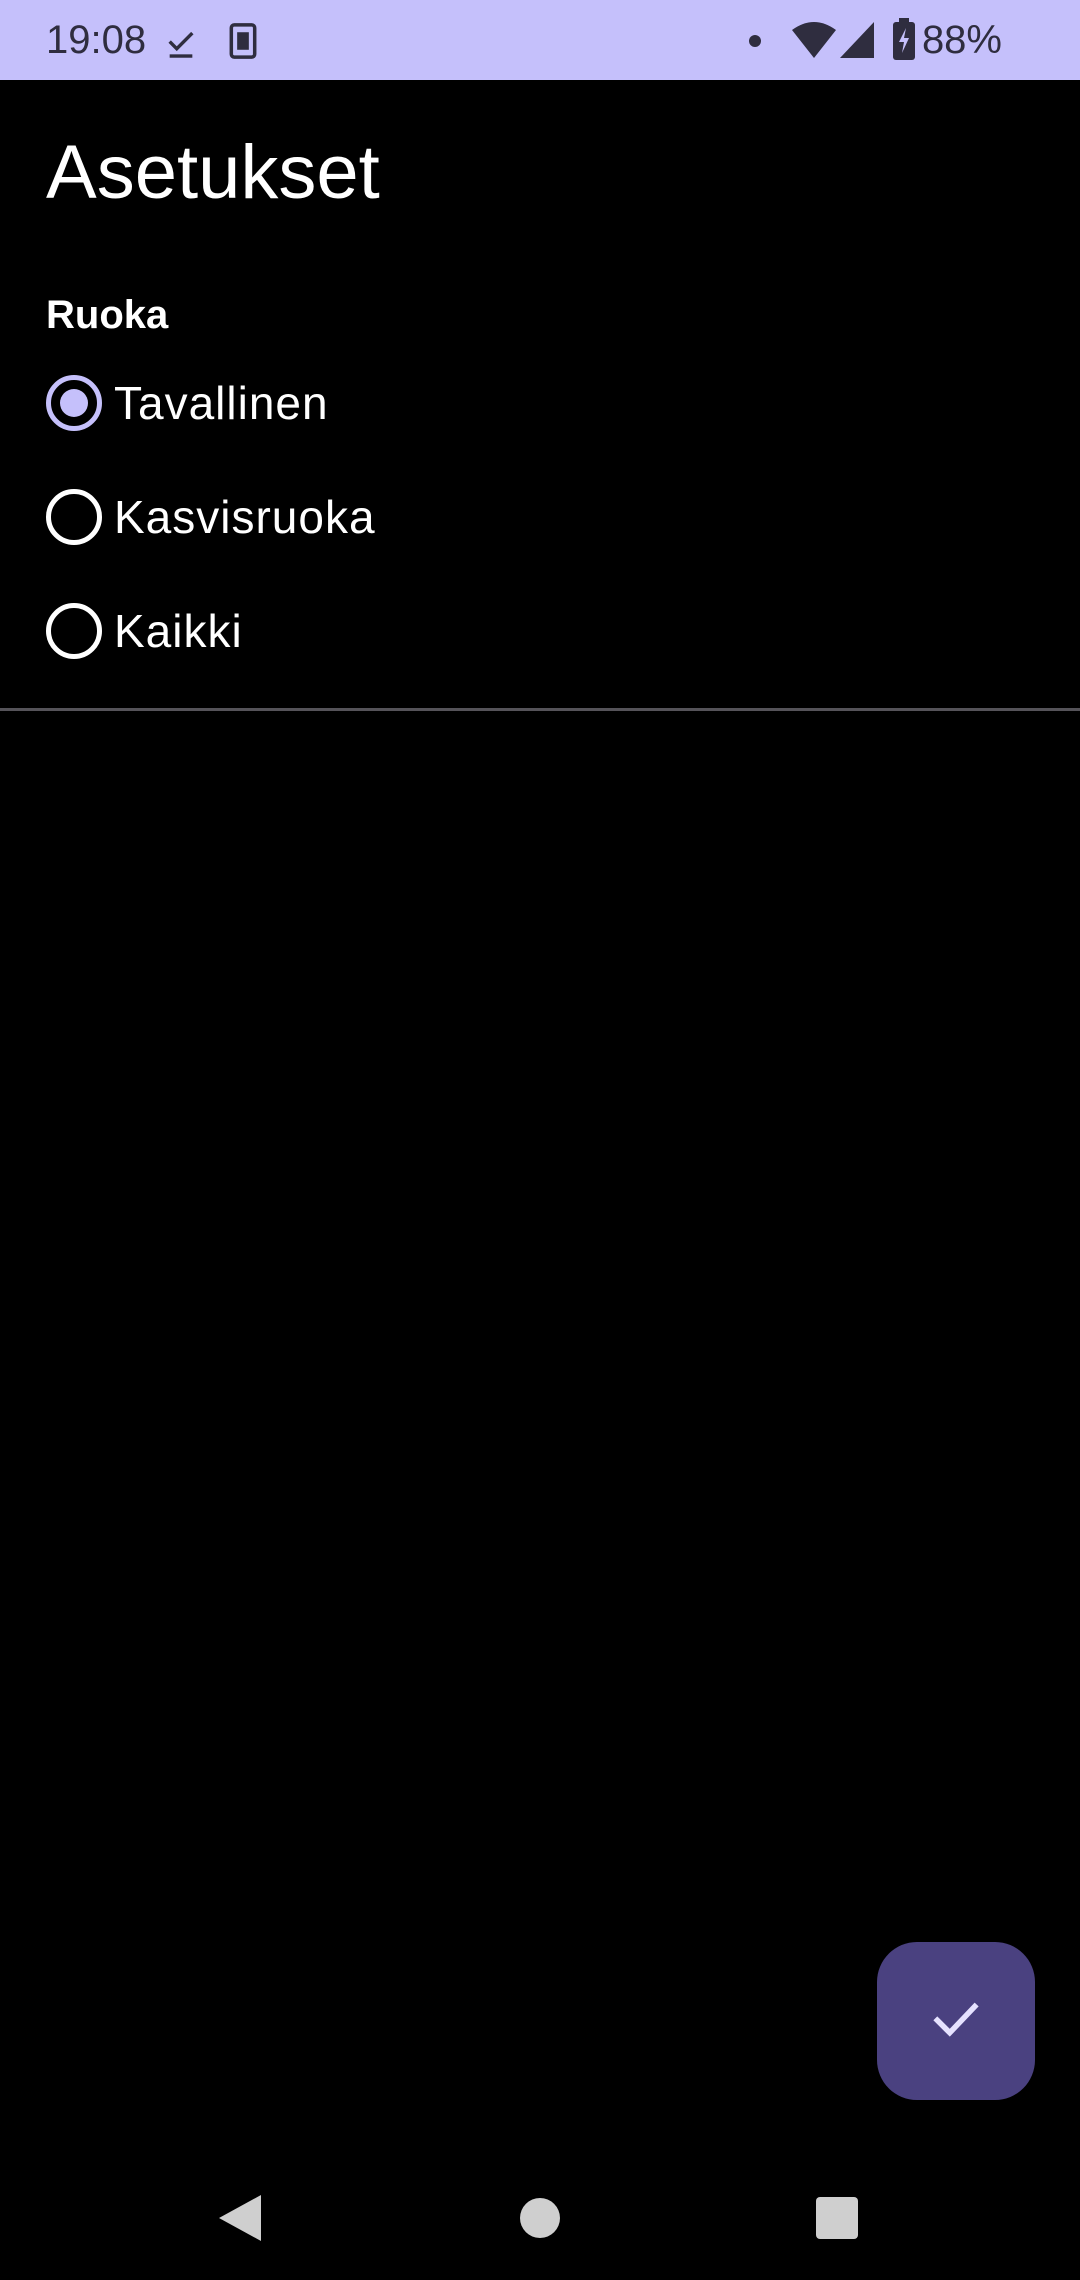 This screenshot has width=1080, height=2280. What do you see at coordinates (213, 172) in the screenshot?
I see `page-title: Asetukset` at bounding box center [213, 172].